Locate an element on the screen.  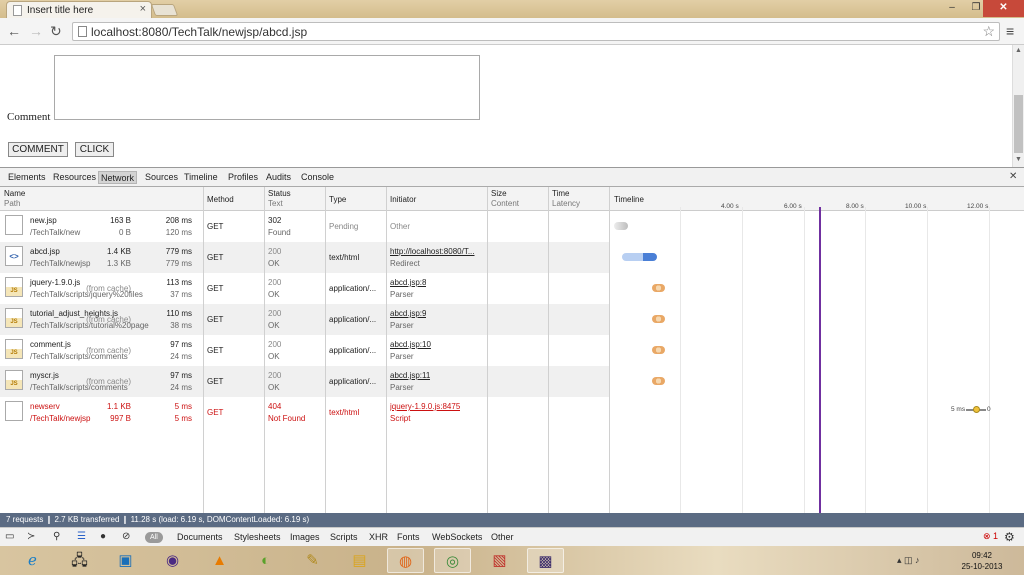
close-tab-icon: × is located at coordinates (143, 9).